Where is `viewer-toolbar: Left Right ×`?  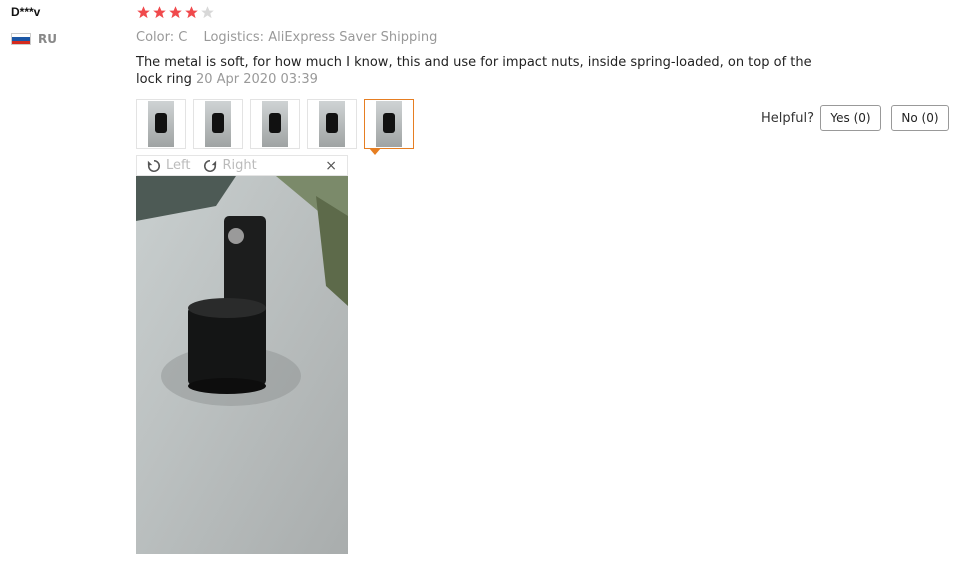
viewer-toolbar: Left Right × is located at coordinates (242, 165).